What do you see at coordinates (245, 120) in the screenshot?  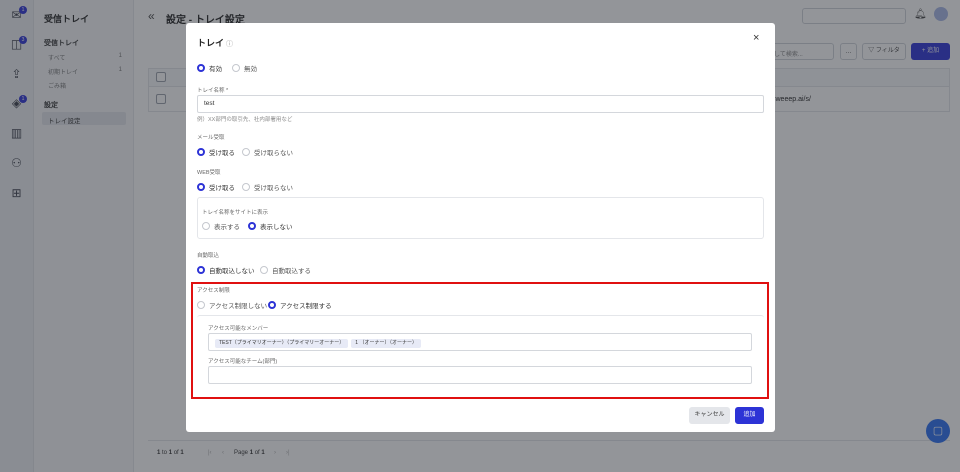 I see `tray-name-hint: 例）XX部門の取引先、社内部署用など` at bounding box center [245, 120].